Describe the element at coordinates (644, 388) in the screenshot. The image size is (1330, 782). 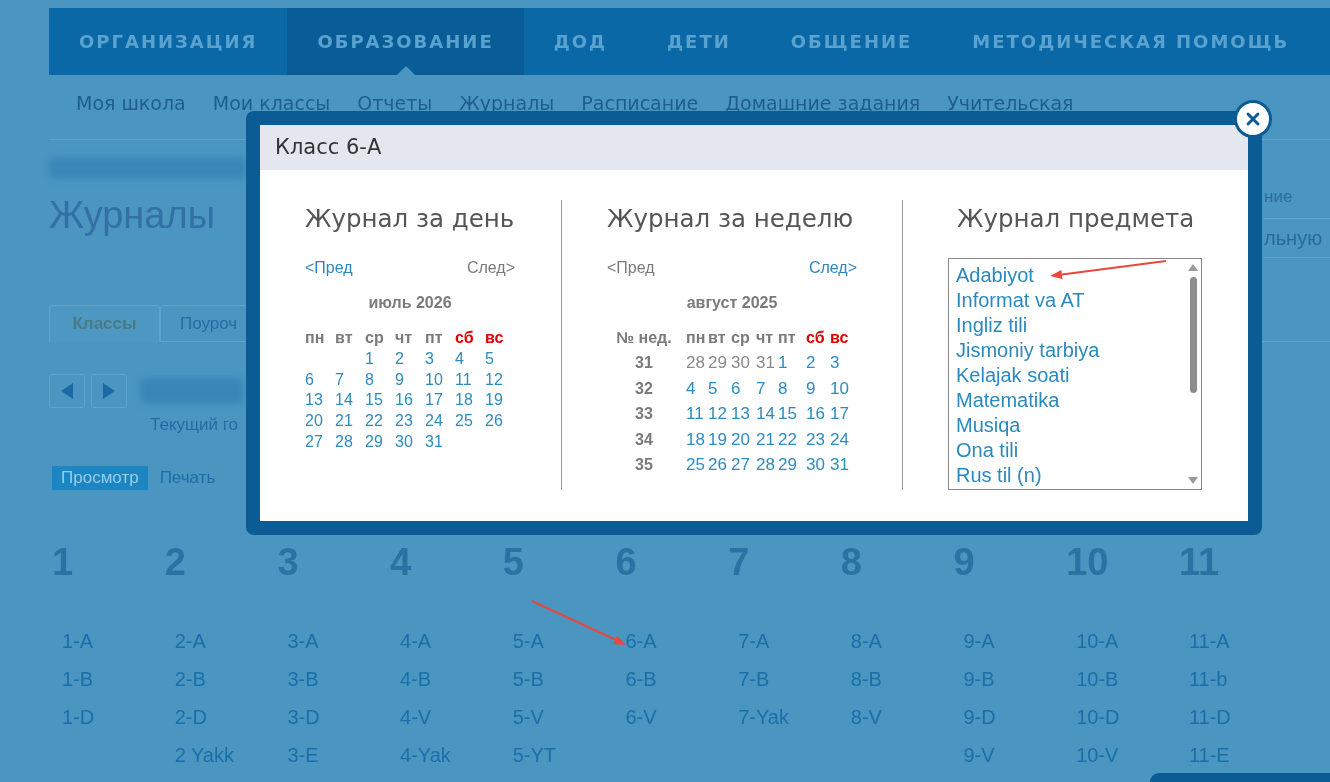
I see `week-number: 32` at that location.